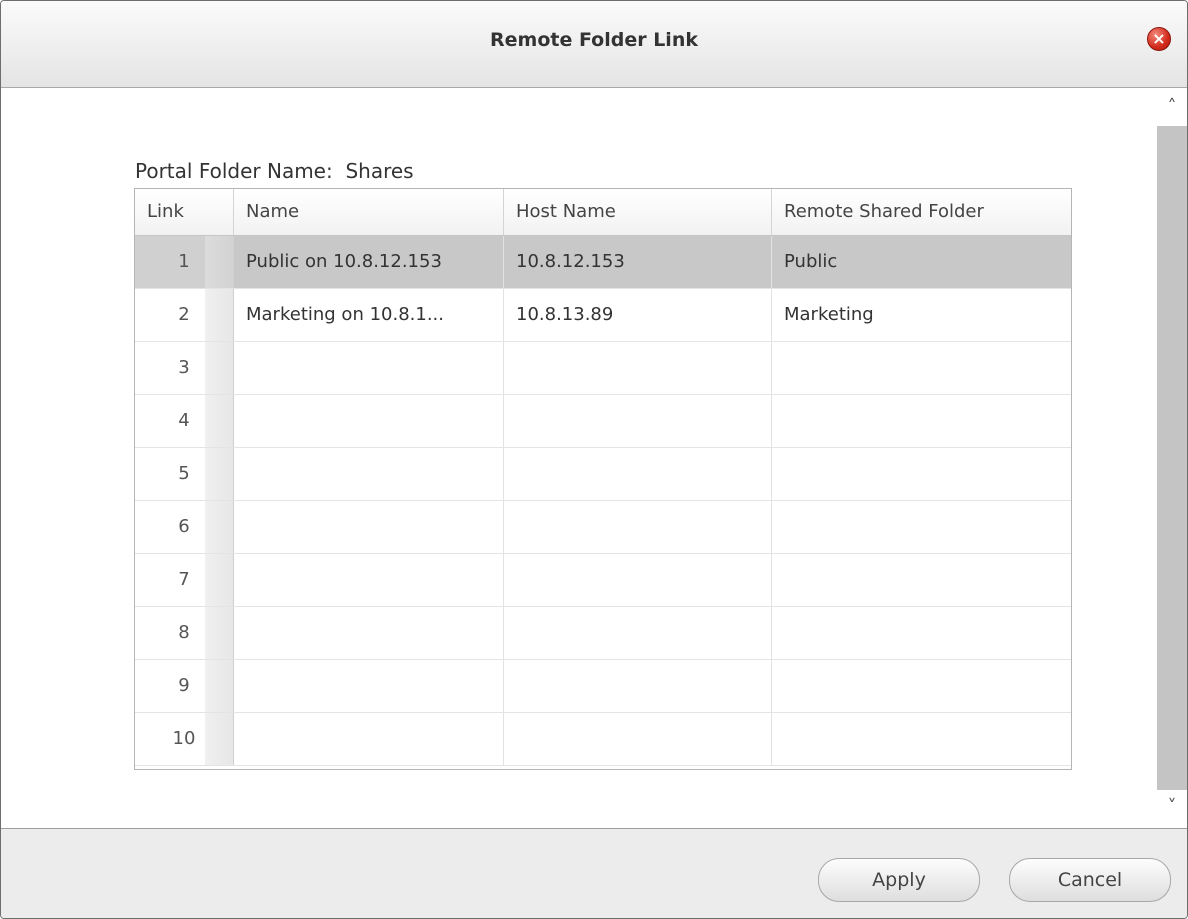 The width and height of the screenshot is (1188, 919). Describe the element at coordinates (184, 474) in the screenshot. I see `row-link-cell: 5` at that location.